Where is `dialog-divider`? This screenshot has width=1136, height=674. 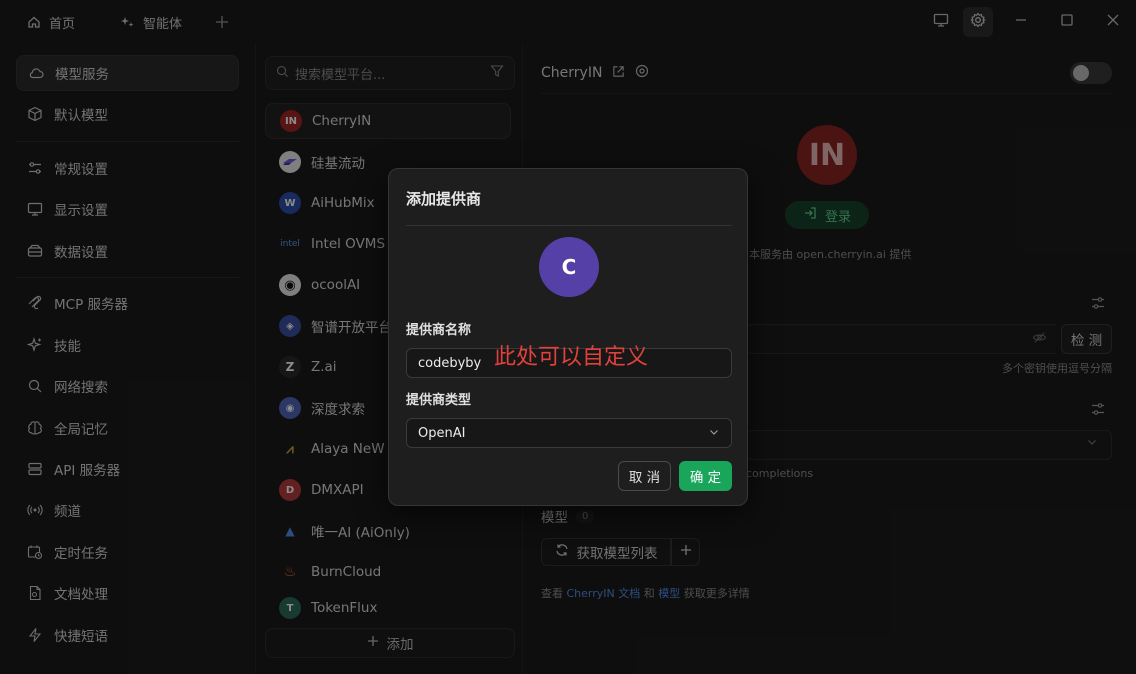
dialog-divider is located at coordinates (569, 225).